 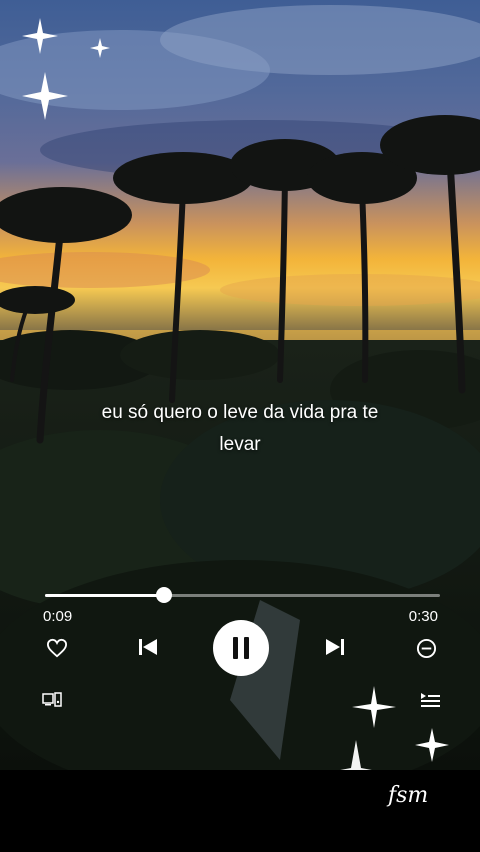 What do you see at coordinates (58, 616) in the screenshot?
I see `elapsed-time: 0:09` at bounding box center [58, 616].